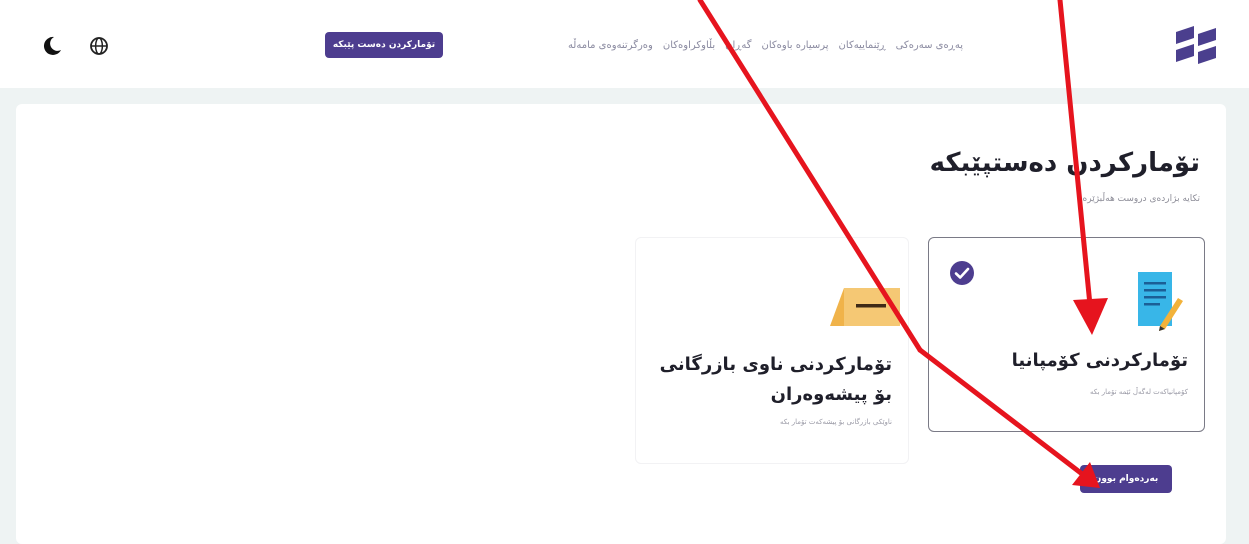  Describe the element at coordinates (738, 46) in the screenshot. I see `nav-search: گەڕان` at that location.